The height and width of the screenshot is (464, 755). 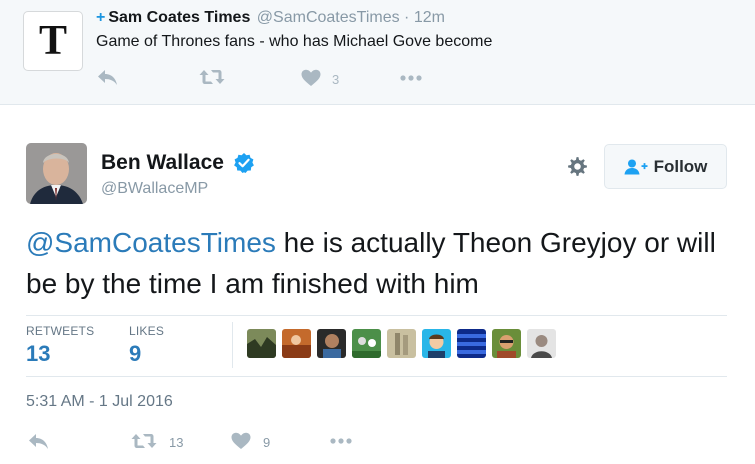 I want to click on parent-more-button, so click(x=411, y=78).